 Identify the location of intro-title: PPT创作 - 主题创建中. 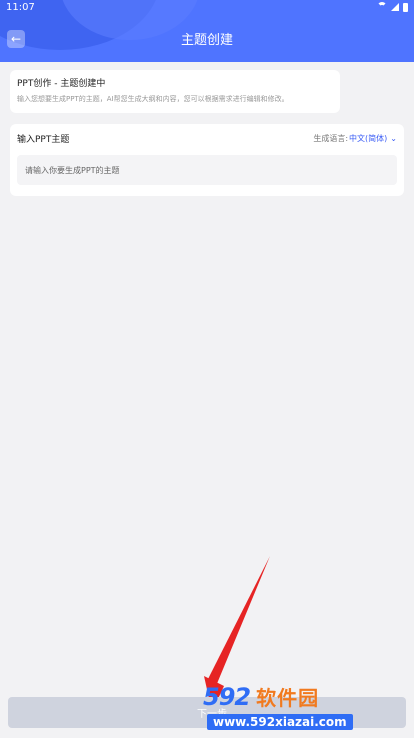
(61, 84).